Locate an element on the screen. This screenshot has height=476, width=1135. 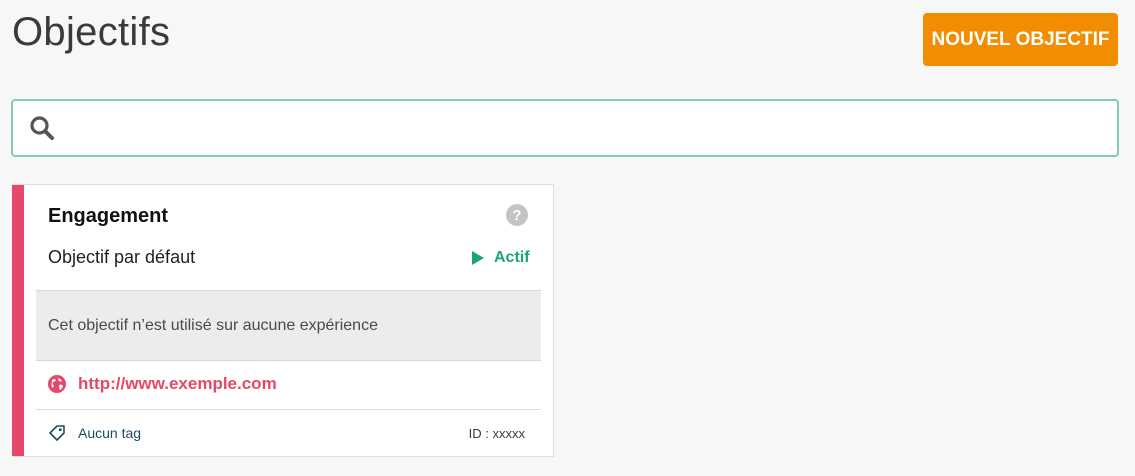
goal-url-link: http://www.exemple.com is located at coordinates (177, 384).